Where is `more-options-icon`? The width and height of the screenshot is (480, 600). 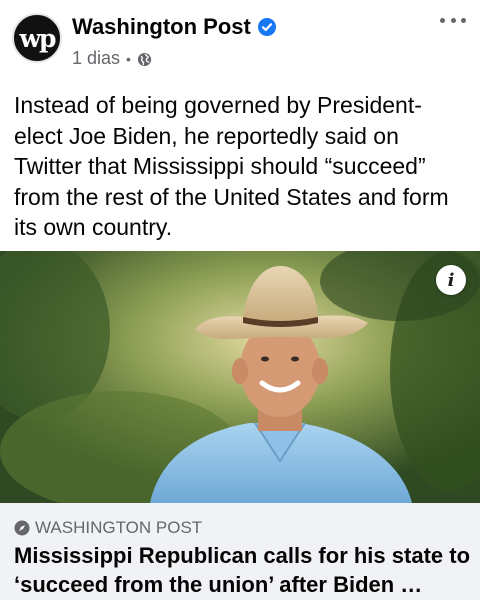
more-options-icon is located at coordinates (453, 20).